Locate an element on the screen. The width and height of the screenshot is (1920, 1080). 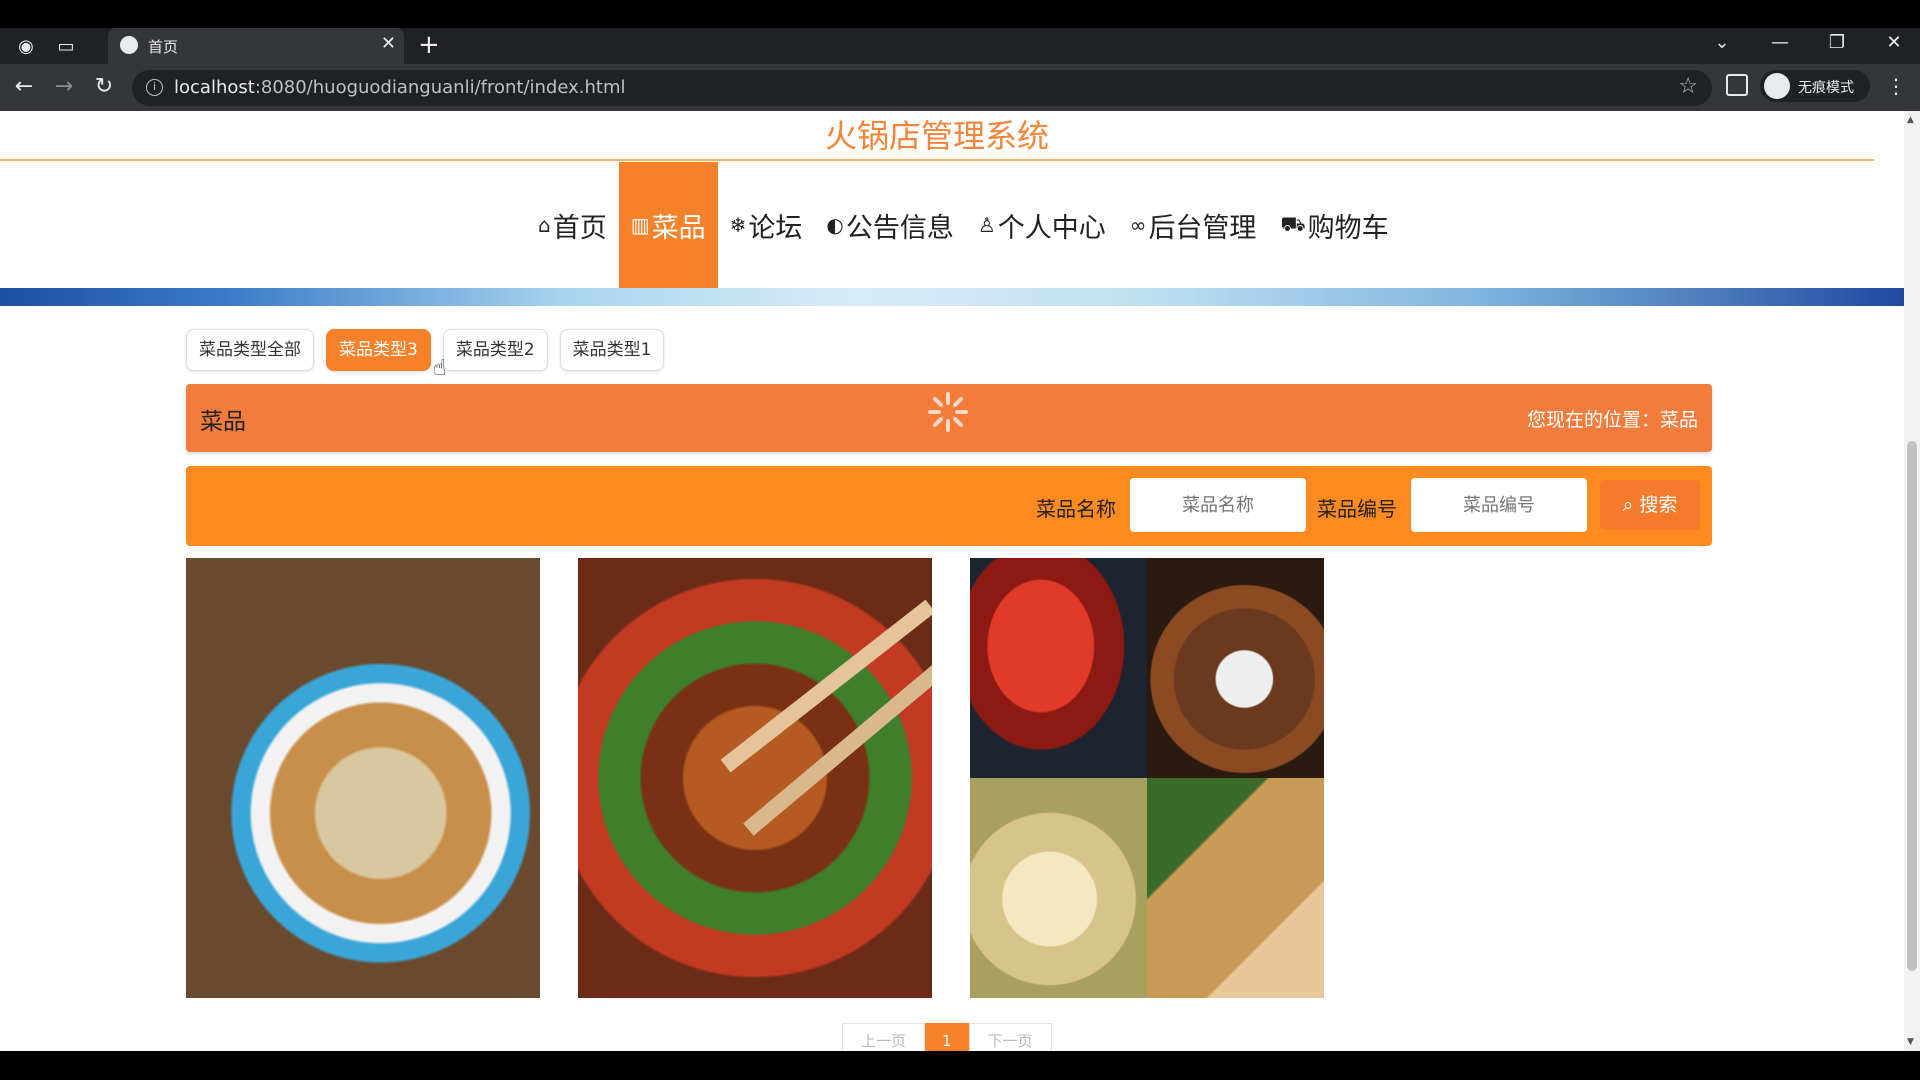
dish-name-input is located at coordinates (1218, 505).